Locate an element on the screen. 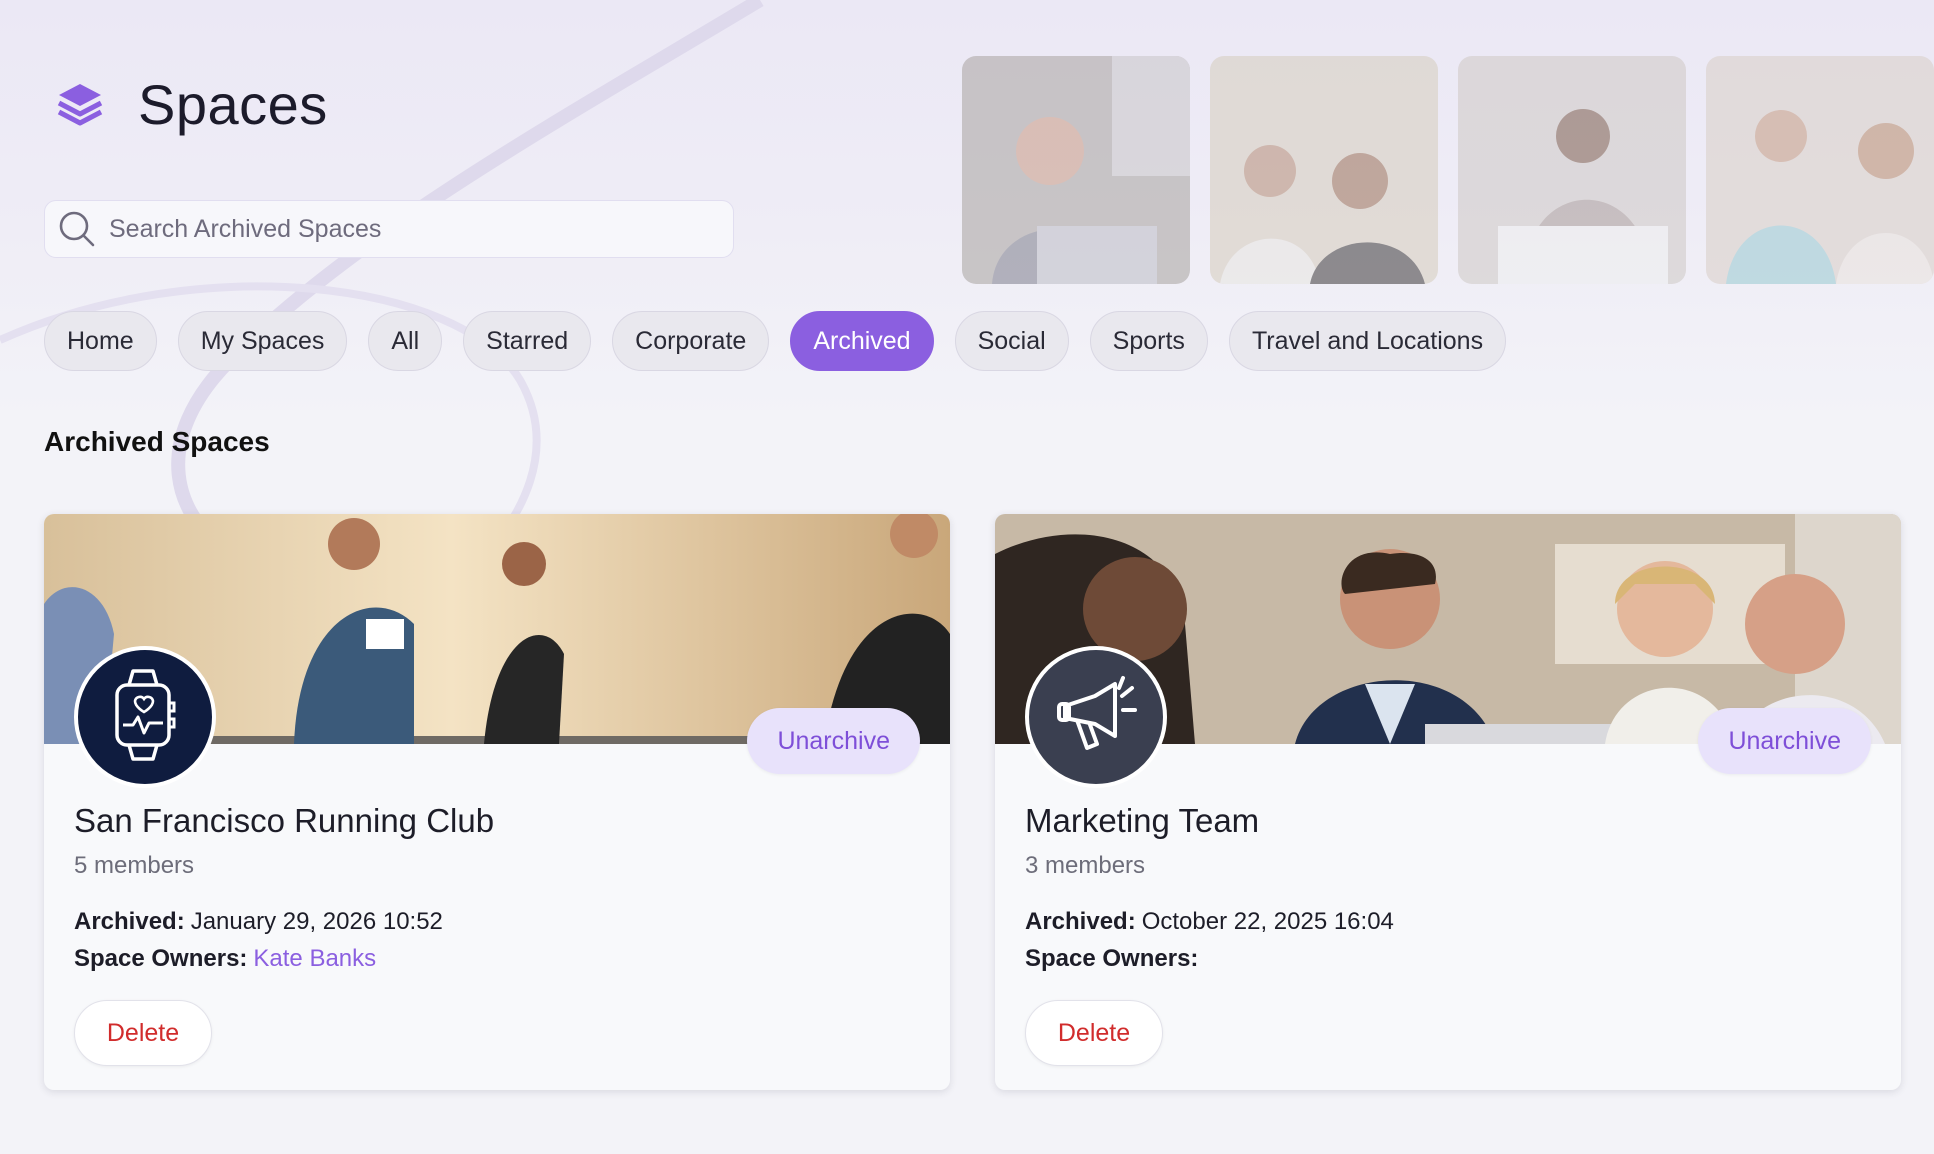 This screenshot has height=1154, width=1934. archived-value: October 22, 2025 16:04 is located at coordinates (1267, 921).